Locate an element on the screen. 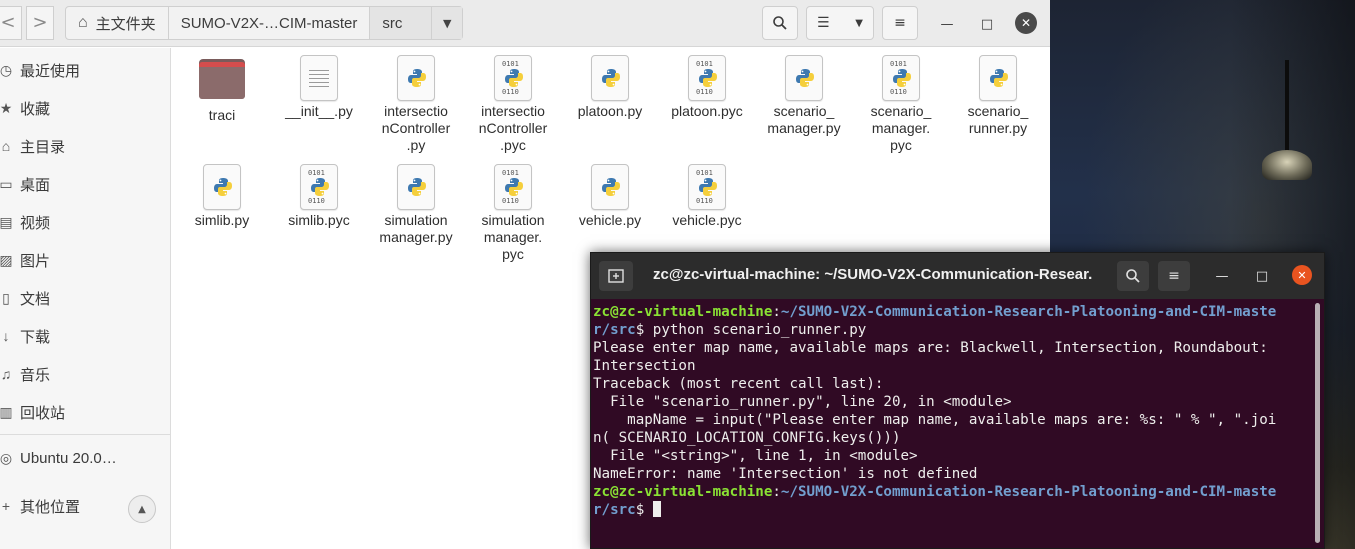 The width and height of the screenshot is (1355, 549). sidebar-item-recent: ◷ 最近使用 is located at coordinates (85, 70).